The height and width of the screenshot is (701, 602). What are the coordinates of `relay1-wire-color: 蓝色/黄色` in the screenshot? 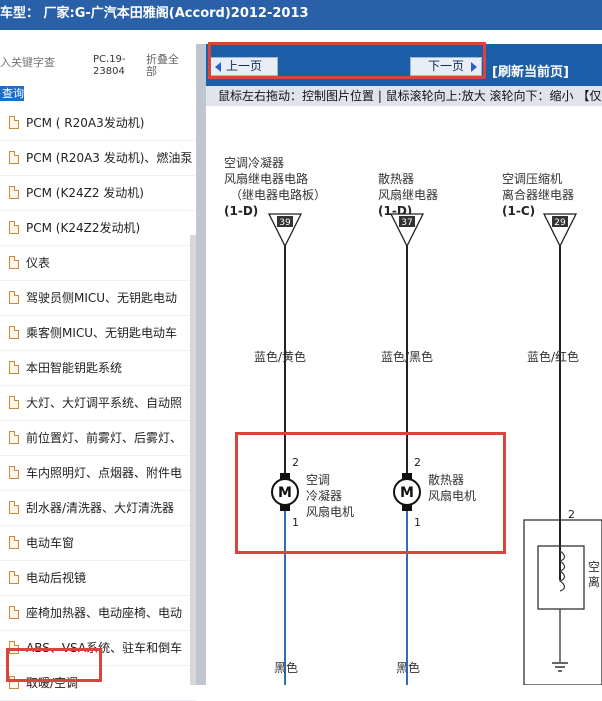 It's located at (280, 357).